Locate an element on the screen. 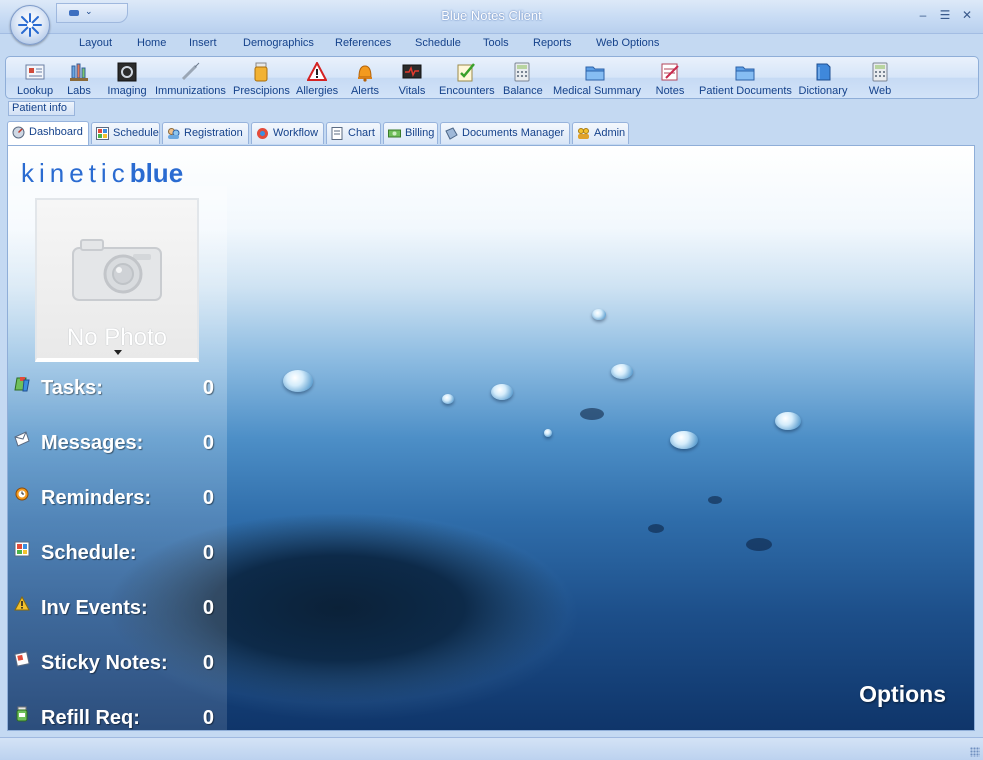  tab-schedule: Schedule is located at coordinates (125, 133).